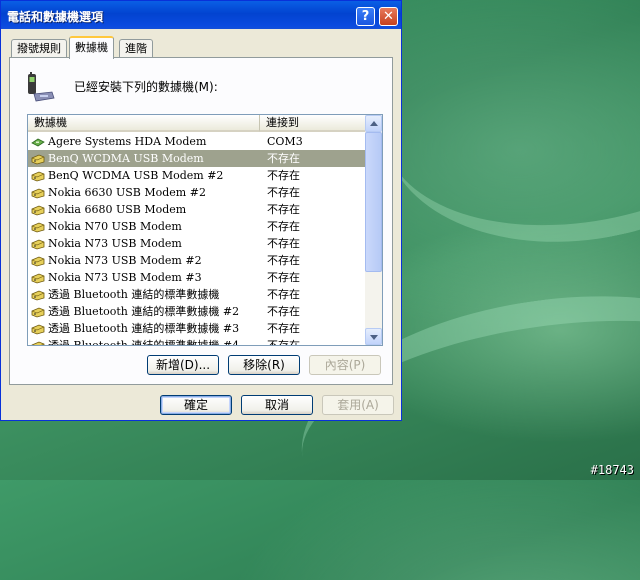 The height and width of the screenshot is (580, 640). I want to click on modem-row: 透過 Bluetooth 連結的標準數據機 #3 不存在, so click(196, 328).